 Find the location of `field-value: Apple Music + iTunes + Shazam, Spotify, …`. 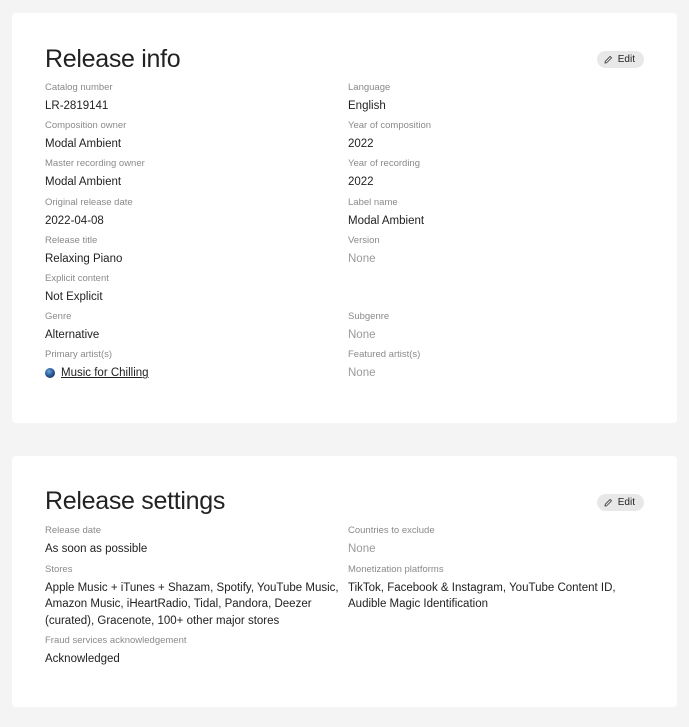

field-value: Apple Music + iTunes + Shazam, Spotify, … is located at coordinates (192, 604).